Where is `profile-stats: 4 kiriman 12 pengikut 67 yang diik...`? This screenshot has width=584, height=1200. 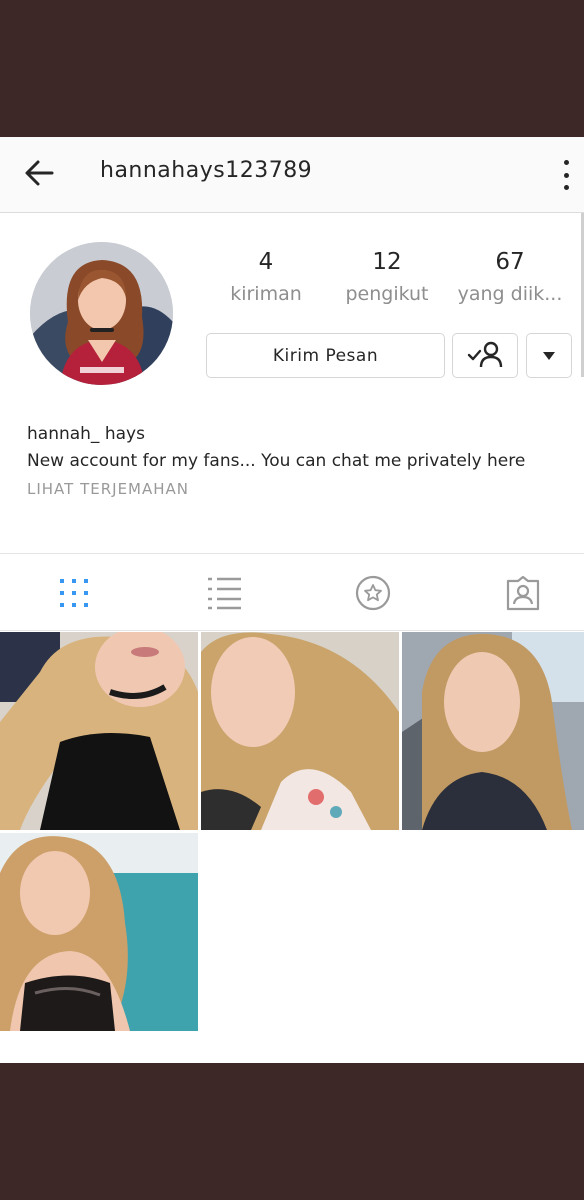
profile-stats: 4 kiriman 12 pengikut 67 yang diik... is located at coordinates (397, 284).